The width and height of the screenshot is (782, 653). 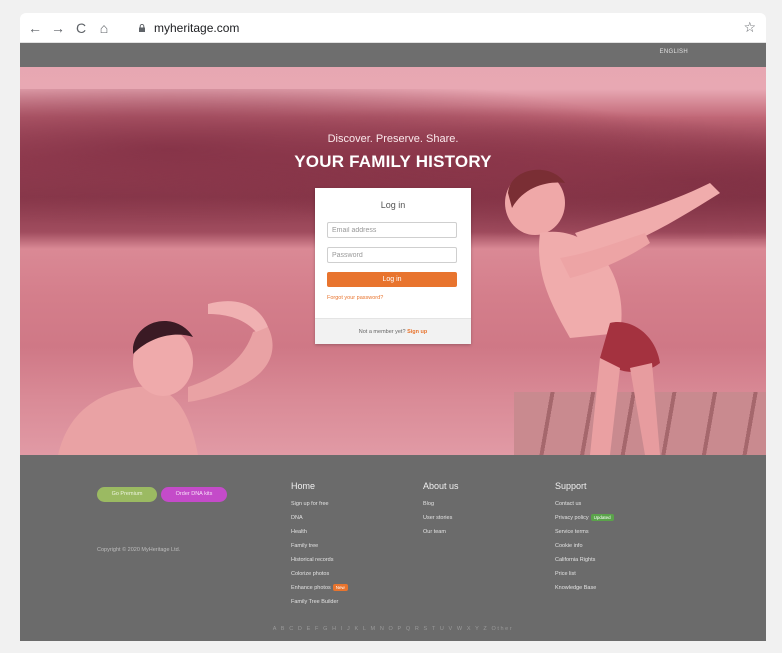 What do you see at coordinates (319, 602) in the screenshot?
I see `footer-link-family-tree-builder: Family Tree Builder` at bounding box center [319, 602].